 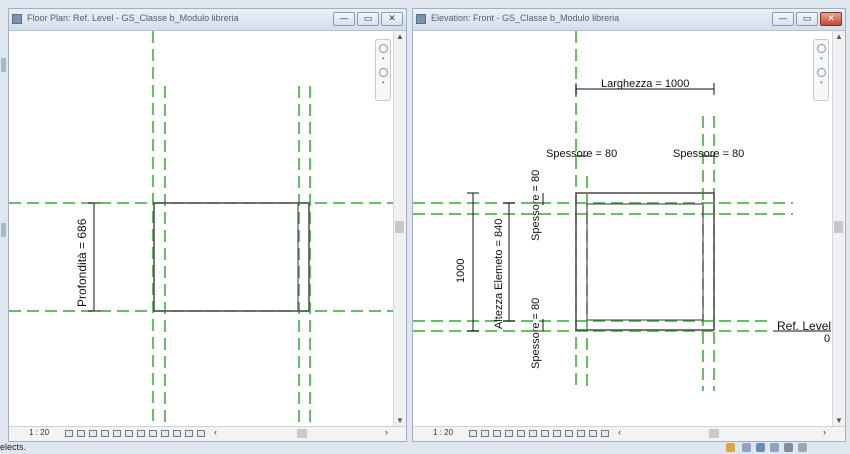 What do you see at coordinates (804, 326) in the screenshot?
I see `level-name: Ref. Level` at bounding box center [804, 326].